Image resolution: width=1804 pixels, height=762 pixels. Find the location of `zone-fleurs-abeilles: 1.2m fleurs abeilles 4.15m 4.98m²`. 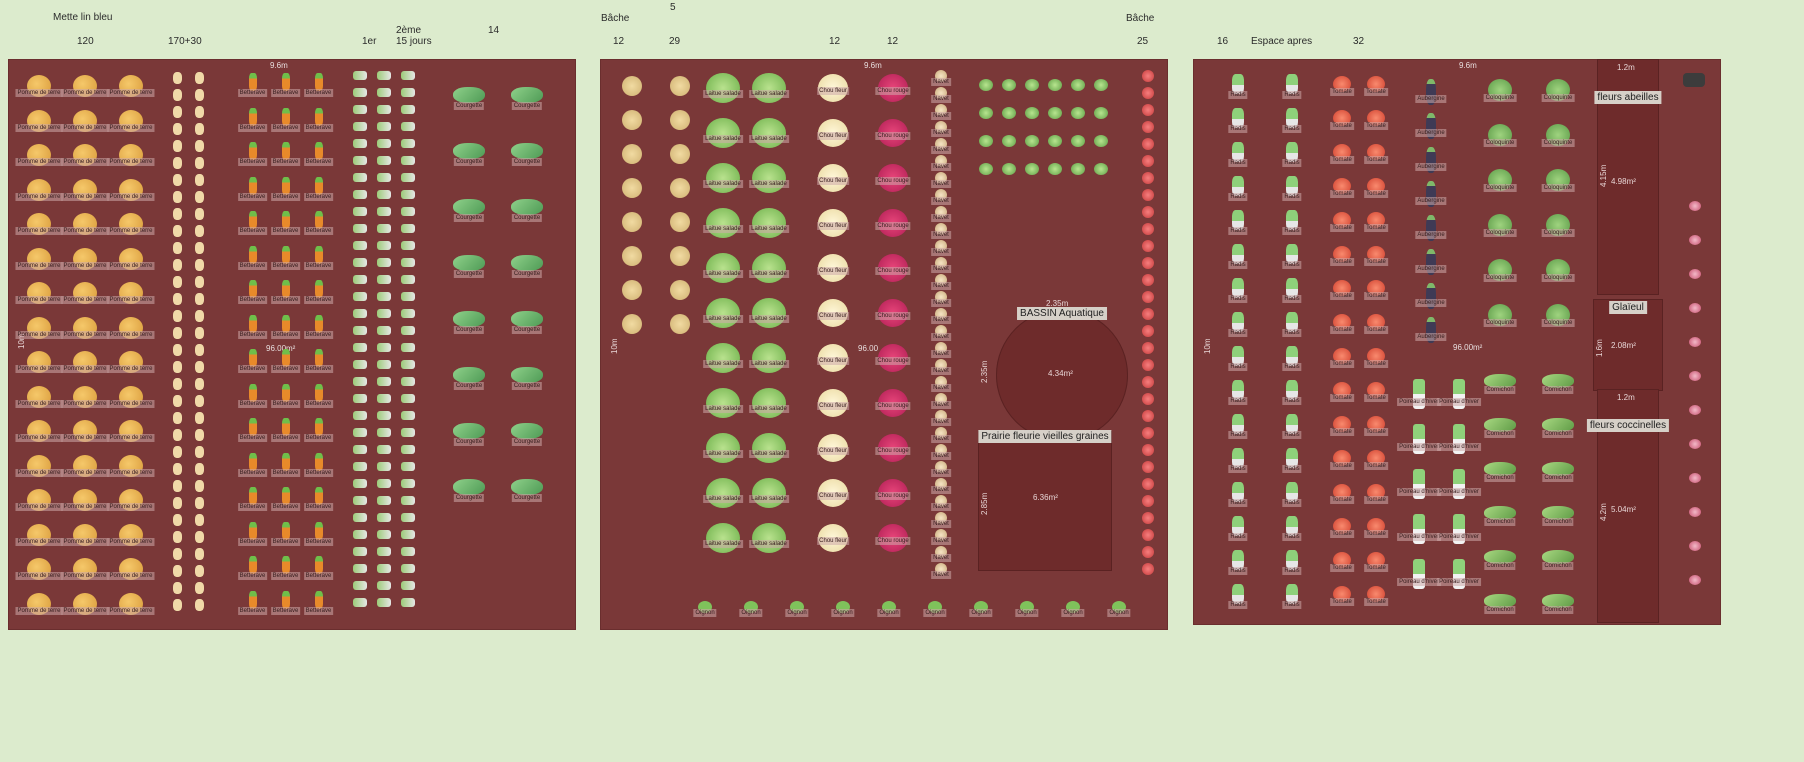

zone-fleurs-abeilles: 1.2m fleurs abeilles 4.15m 4.98m² is located at coordinates (1628, 177).